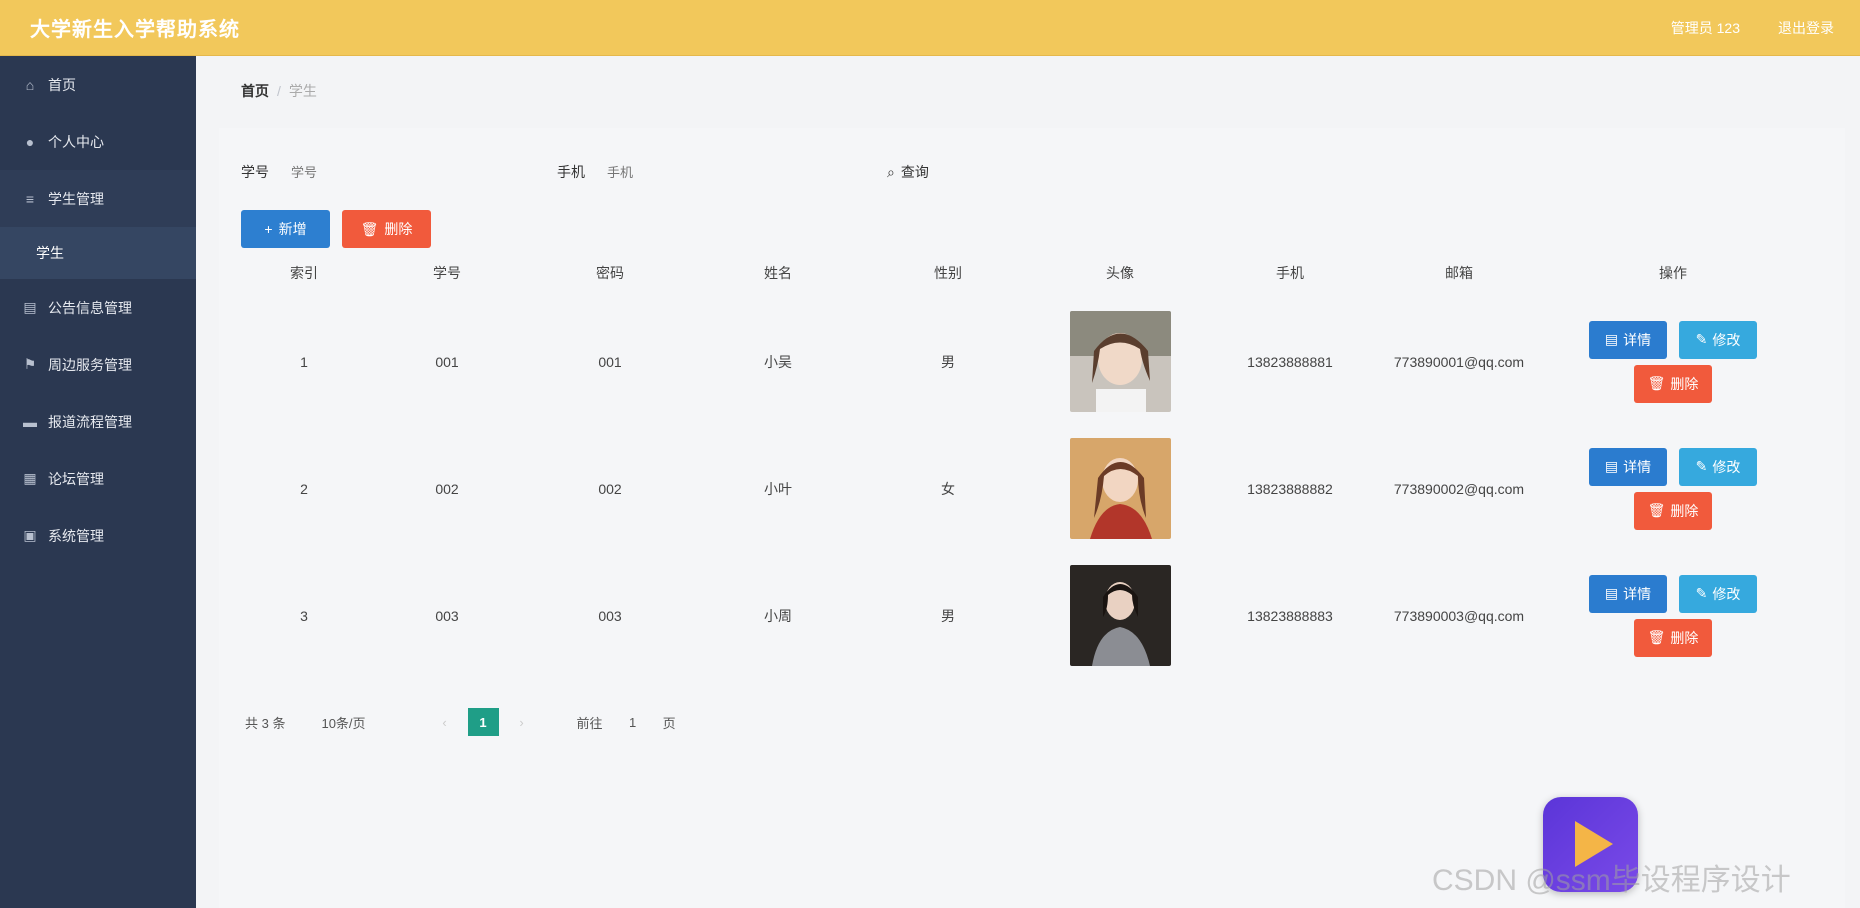 The height and width of the screenshot is (908, 1860). I want to click on monitor-icon: ▬, so click(30, 421).